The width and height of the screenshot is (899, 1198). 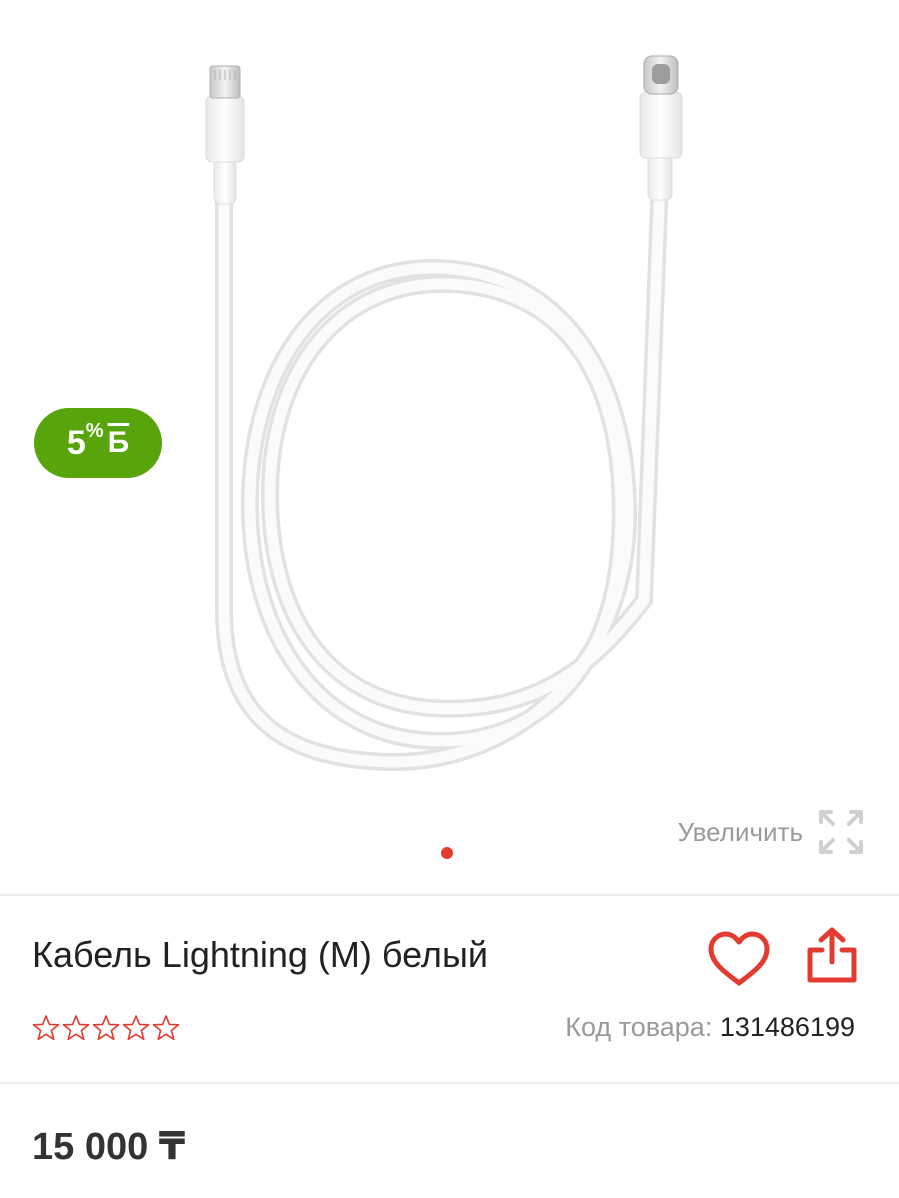 What do you see at coordinates (447, 853) in the screenshot?
I see `carousel-dot-active` at bounding box center [447, 853].